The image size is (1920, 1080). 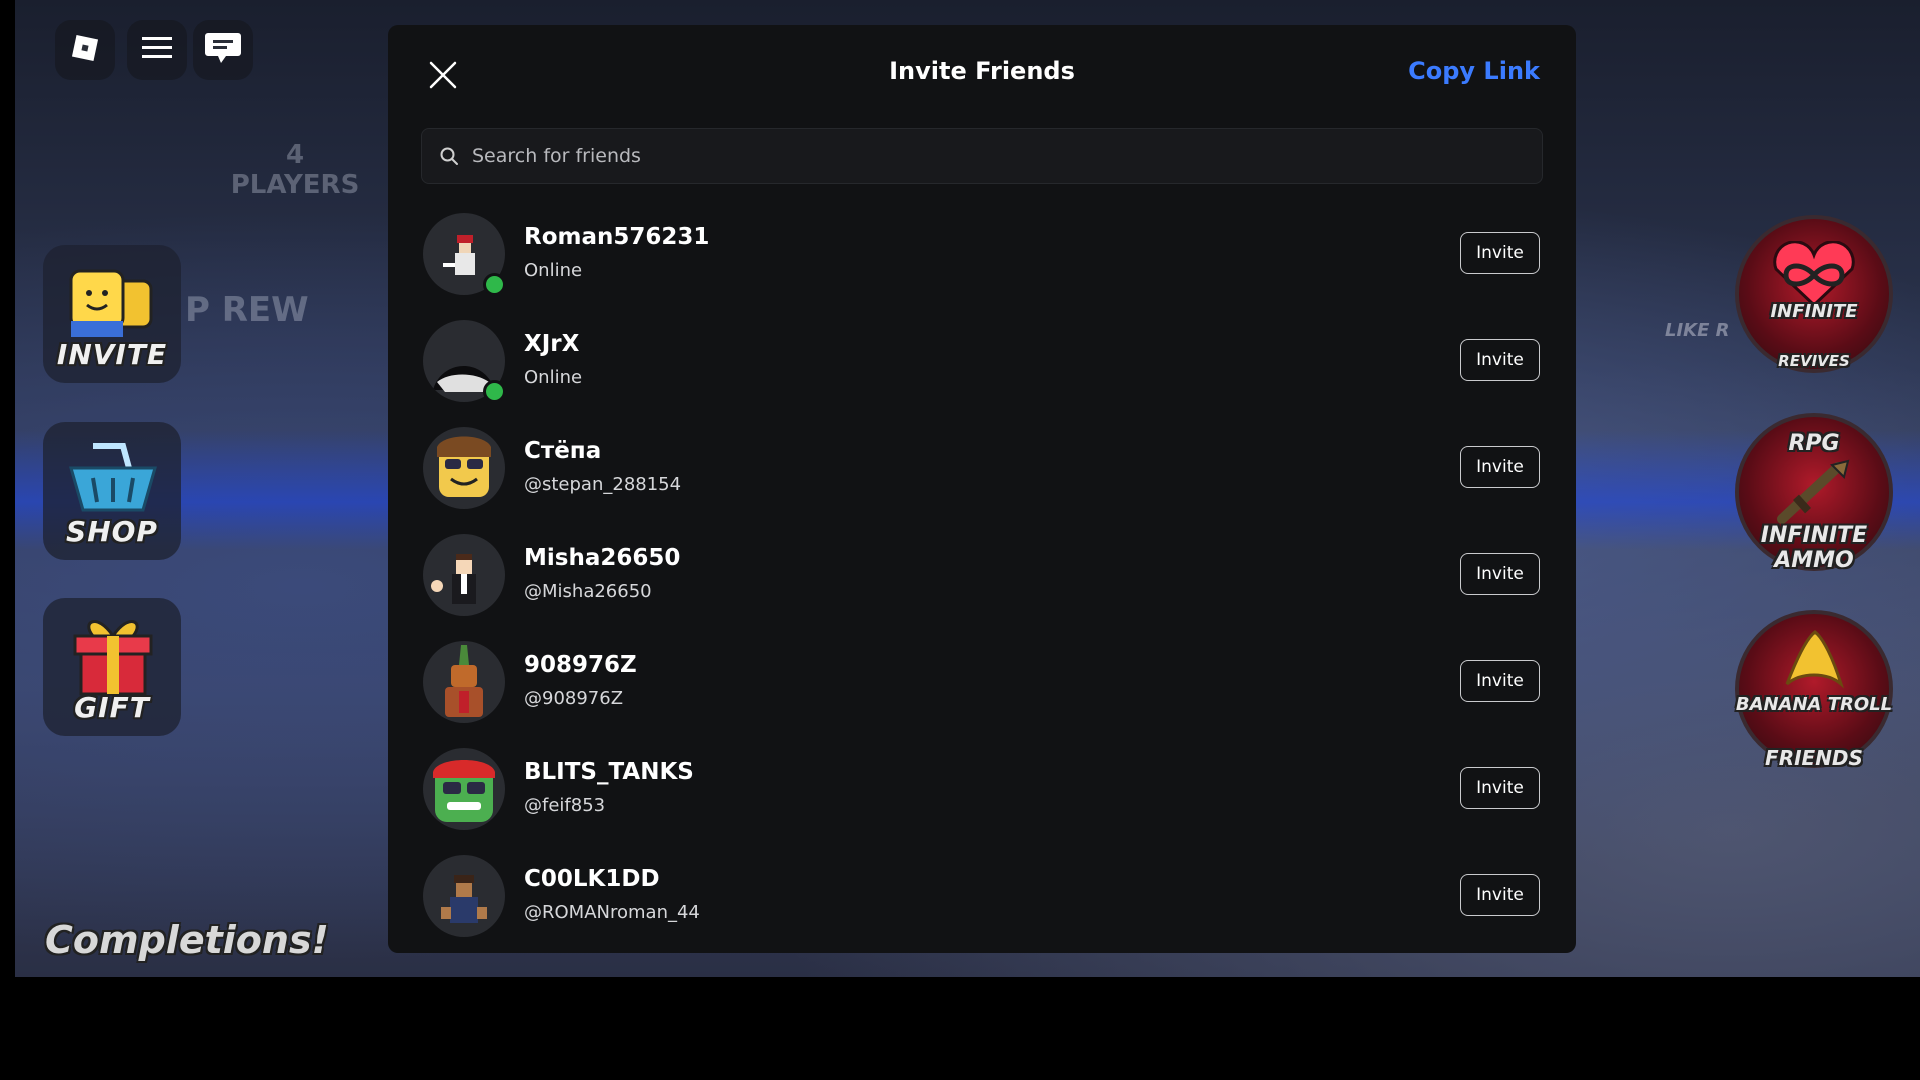 I want to click on chat-icon, so click(x=223, y=50).